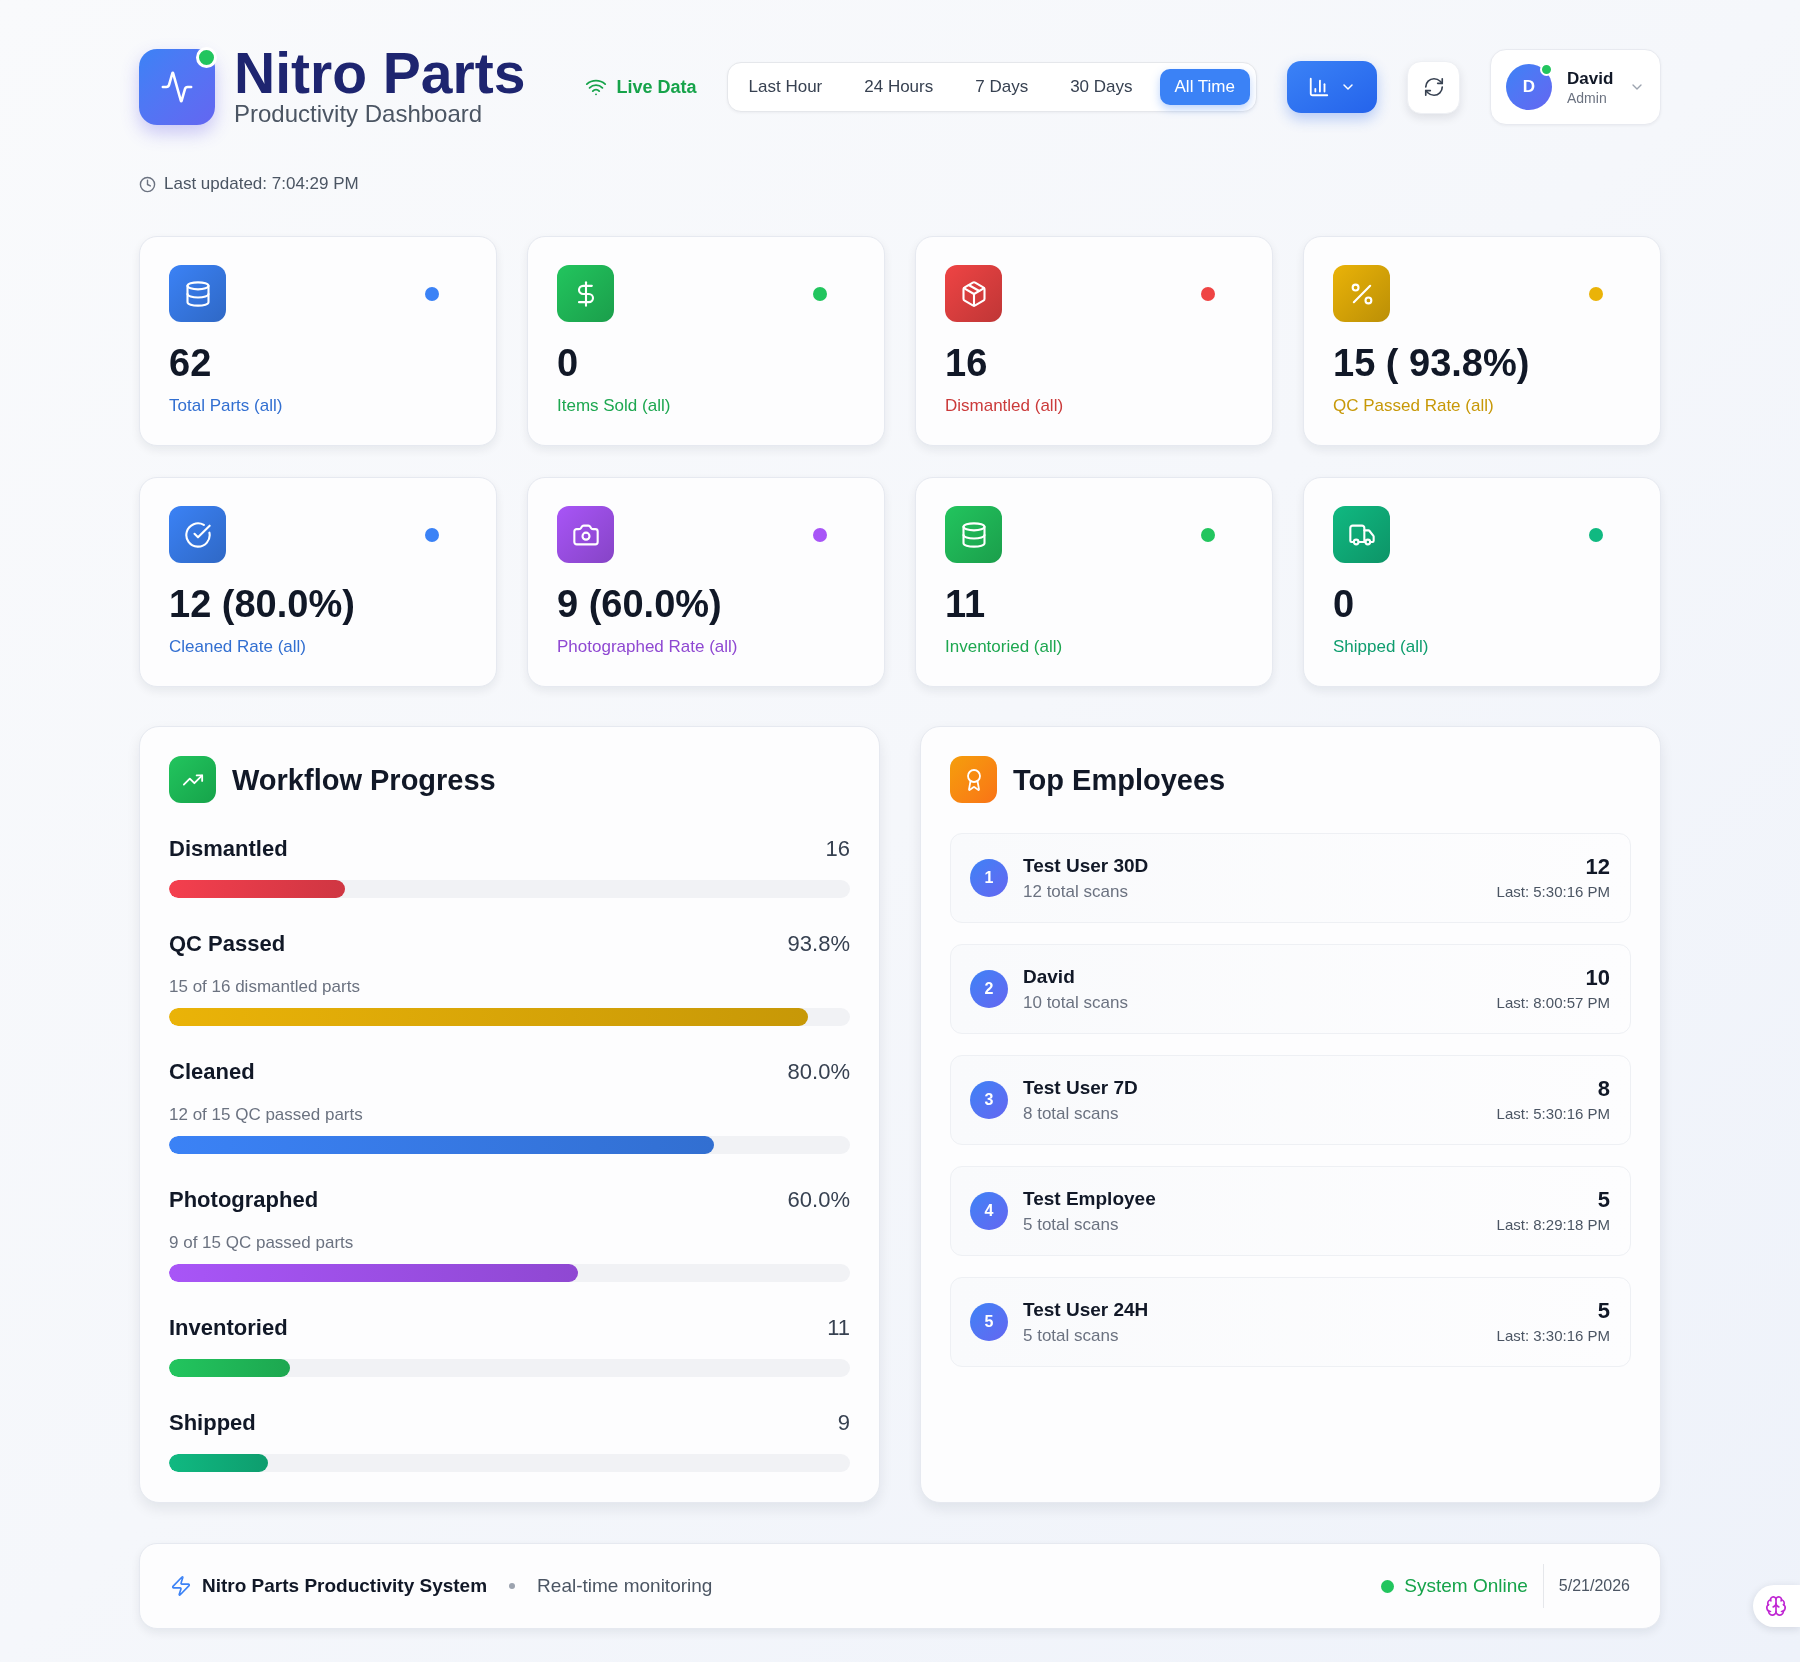  What do you see at coordinates (1553, 1002) in the screenshot?
I see `last-scan-time: Last: 8:00:57 PM` at bounding box center [1553, 1002].